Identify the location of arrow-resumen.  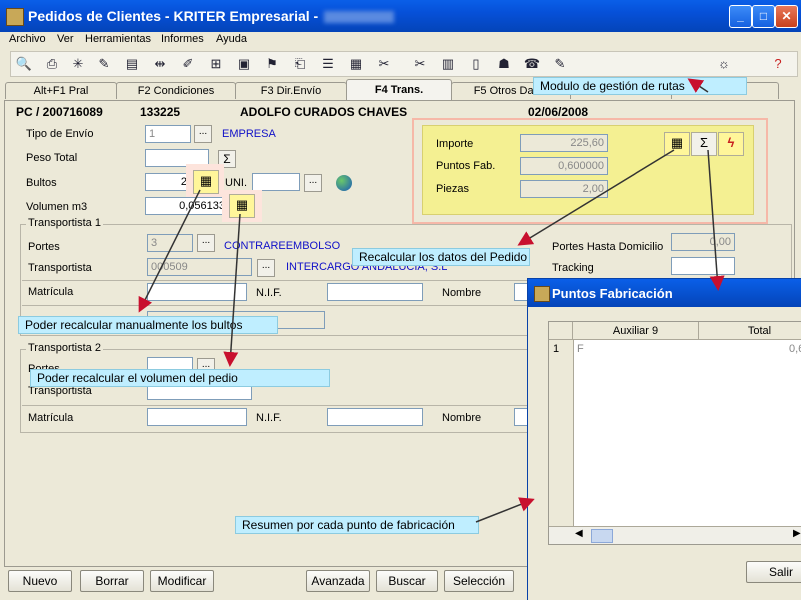
(505, 510).